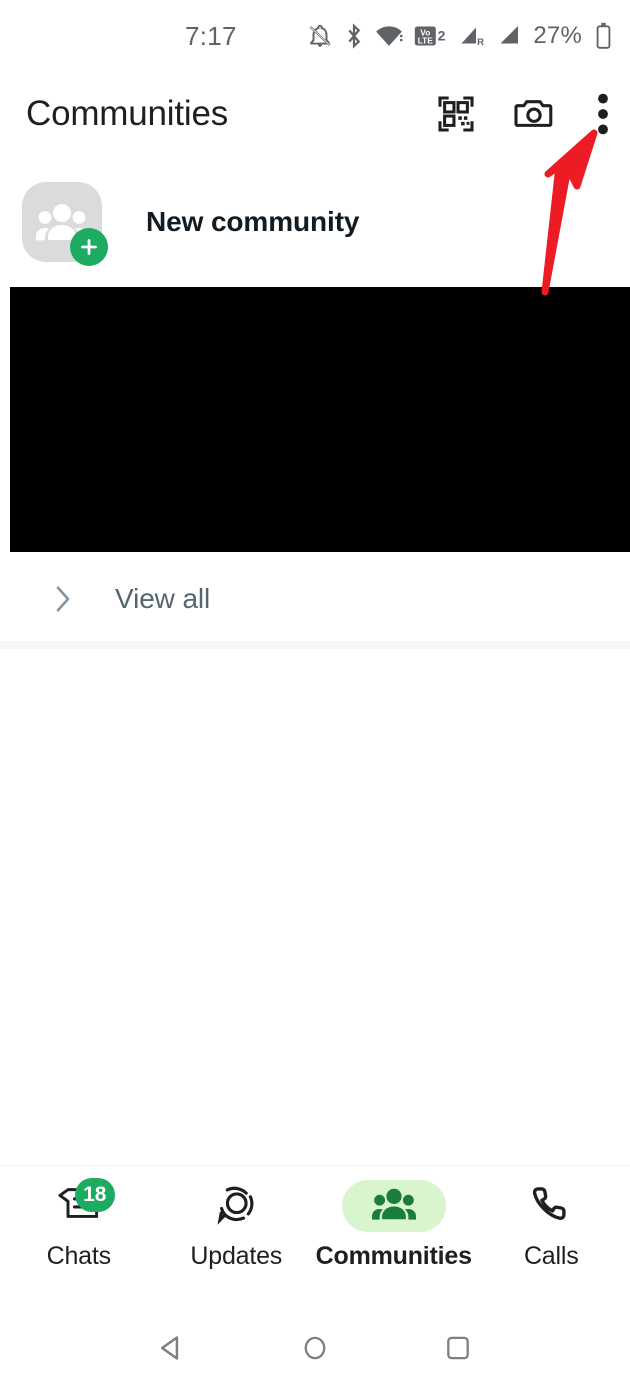 This screenshot has width=630, height=1400. I want to click on nav-item-communities: Communities, so click(393, 1225).